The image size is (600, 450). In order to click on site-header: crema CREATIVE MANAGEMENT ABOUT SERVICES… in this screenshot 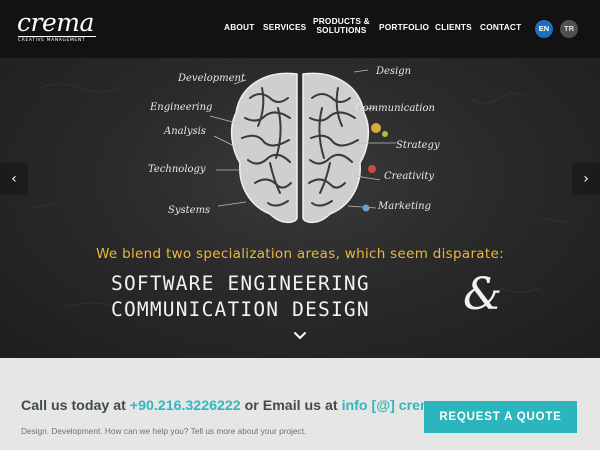, I will do `click(300, 29)`.